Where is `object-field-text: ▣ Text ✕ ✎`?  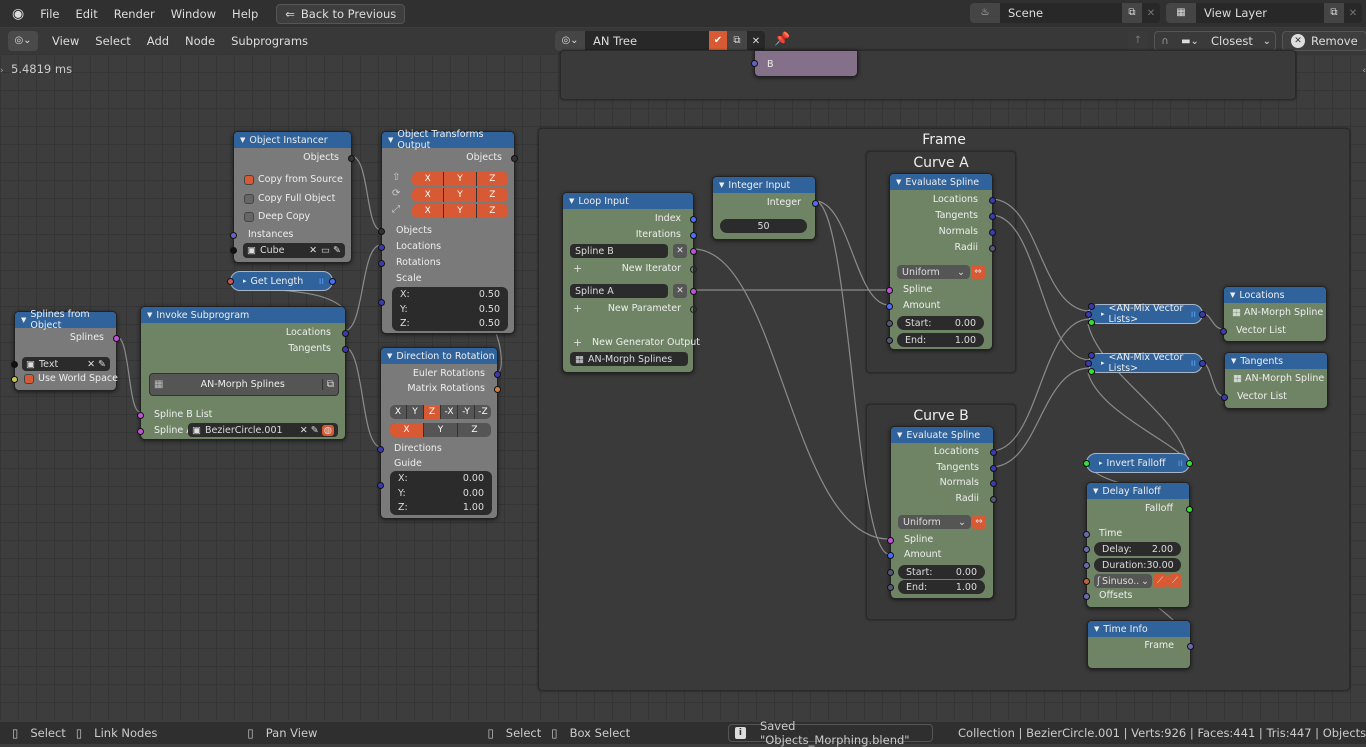
object-field-text: ▣ Text ✕ ✎ is located at coordinates (66, 364).